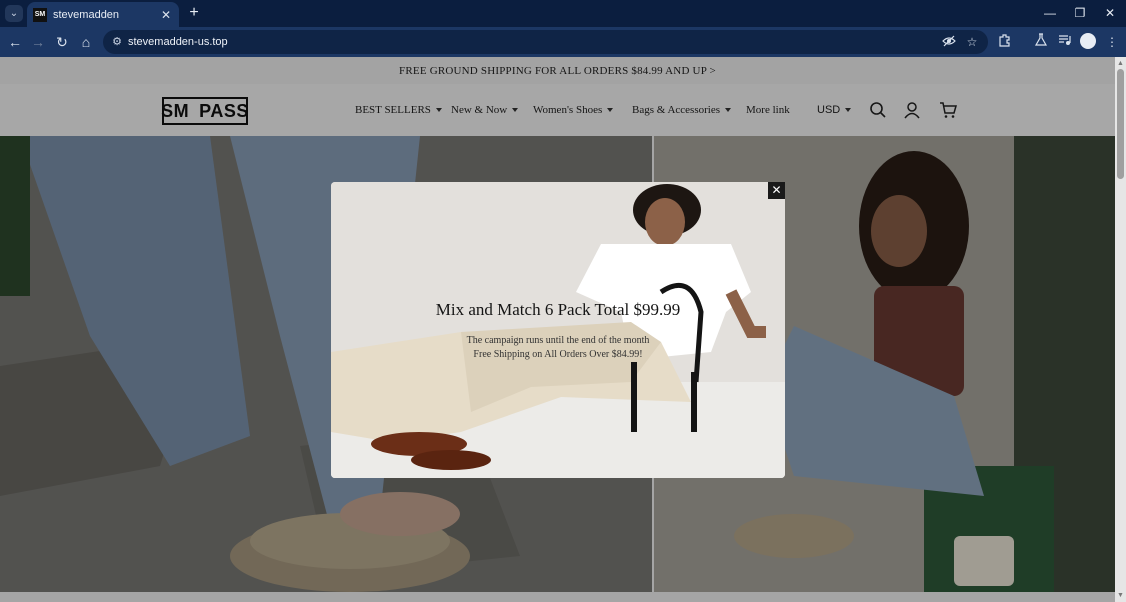 This screenshot has height=602, width=1126. Describe the element at coordinates (14, 13) in the screenshot. I see `tab-search-chevron-icon: ⌄` at that location.